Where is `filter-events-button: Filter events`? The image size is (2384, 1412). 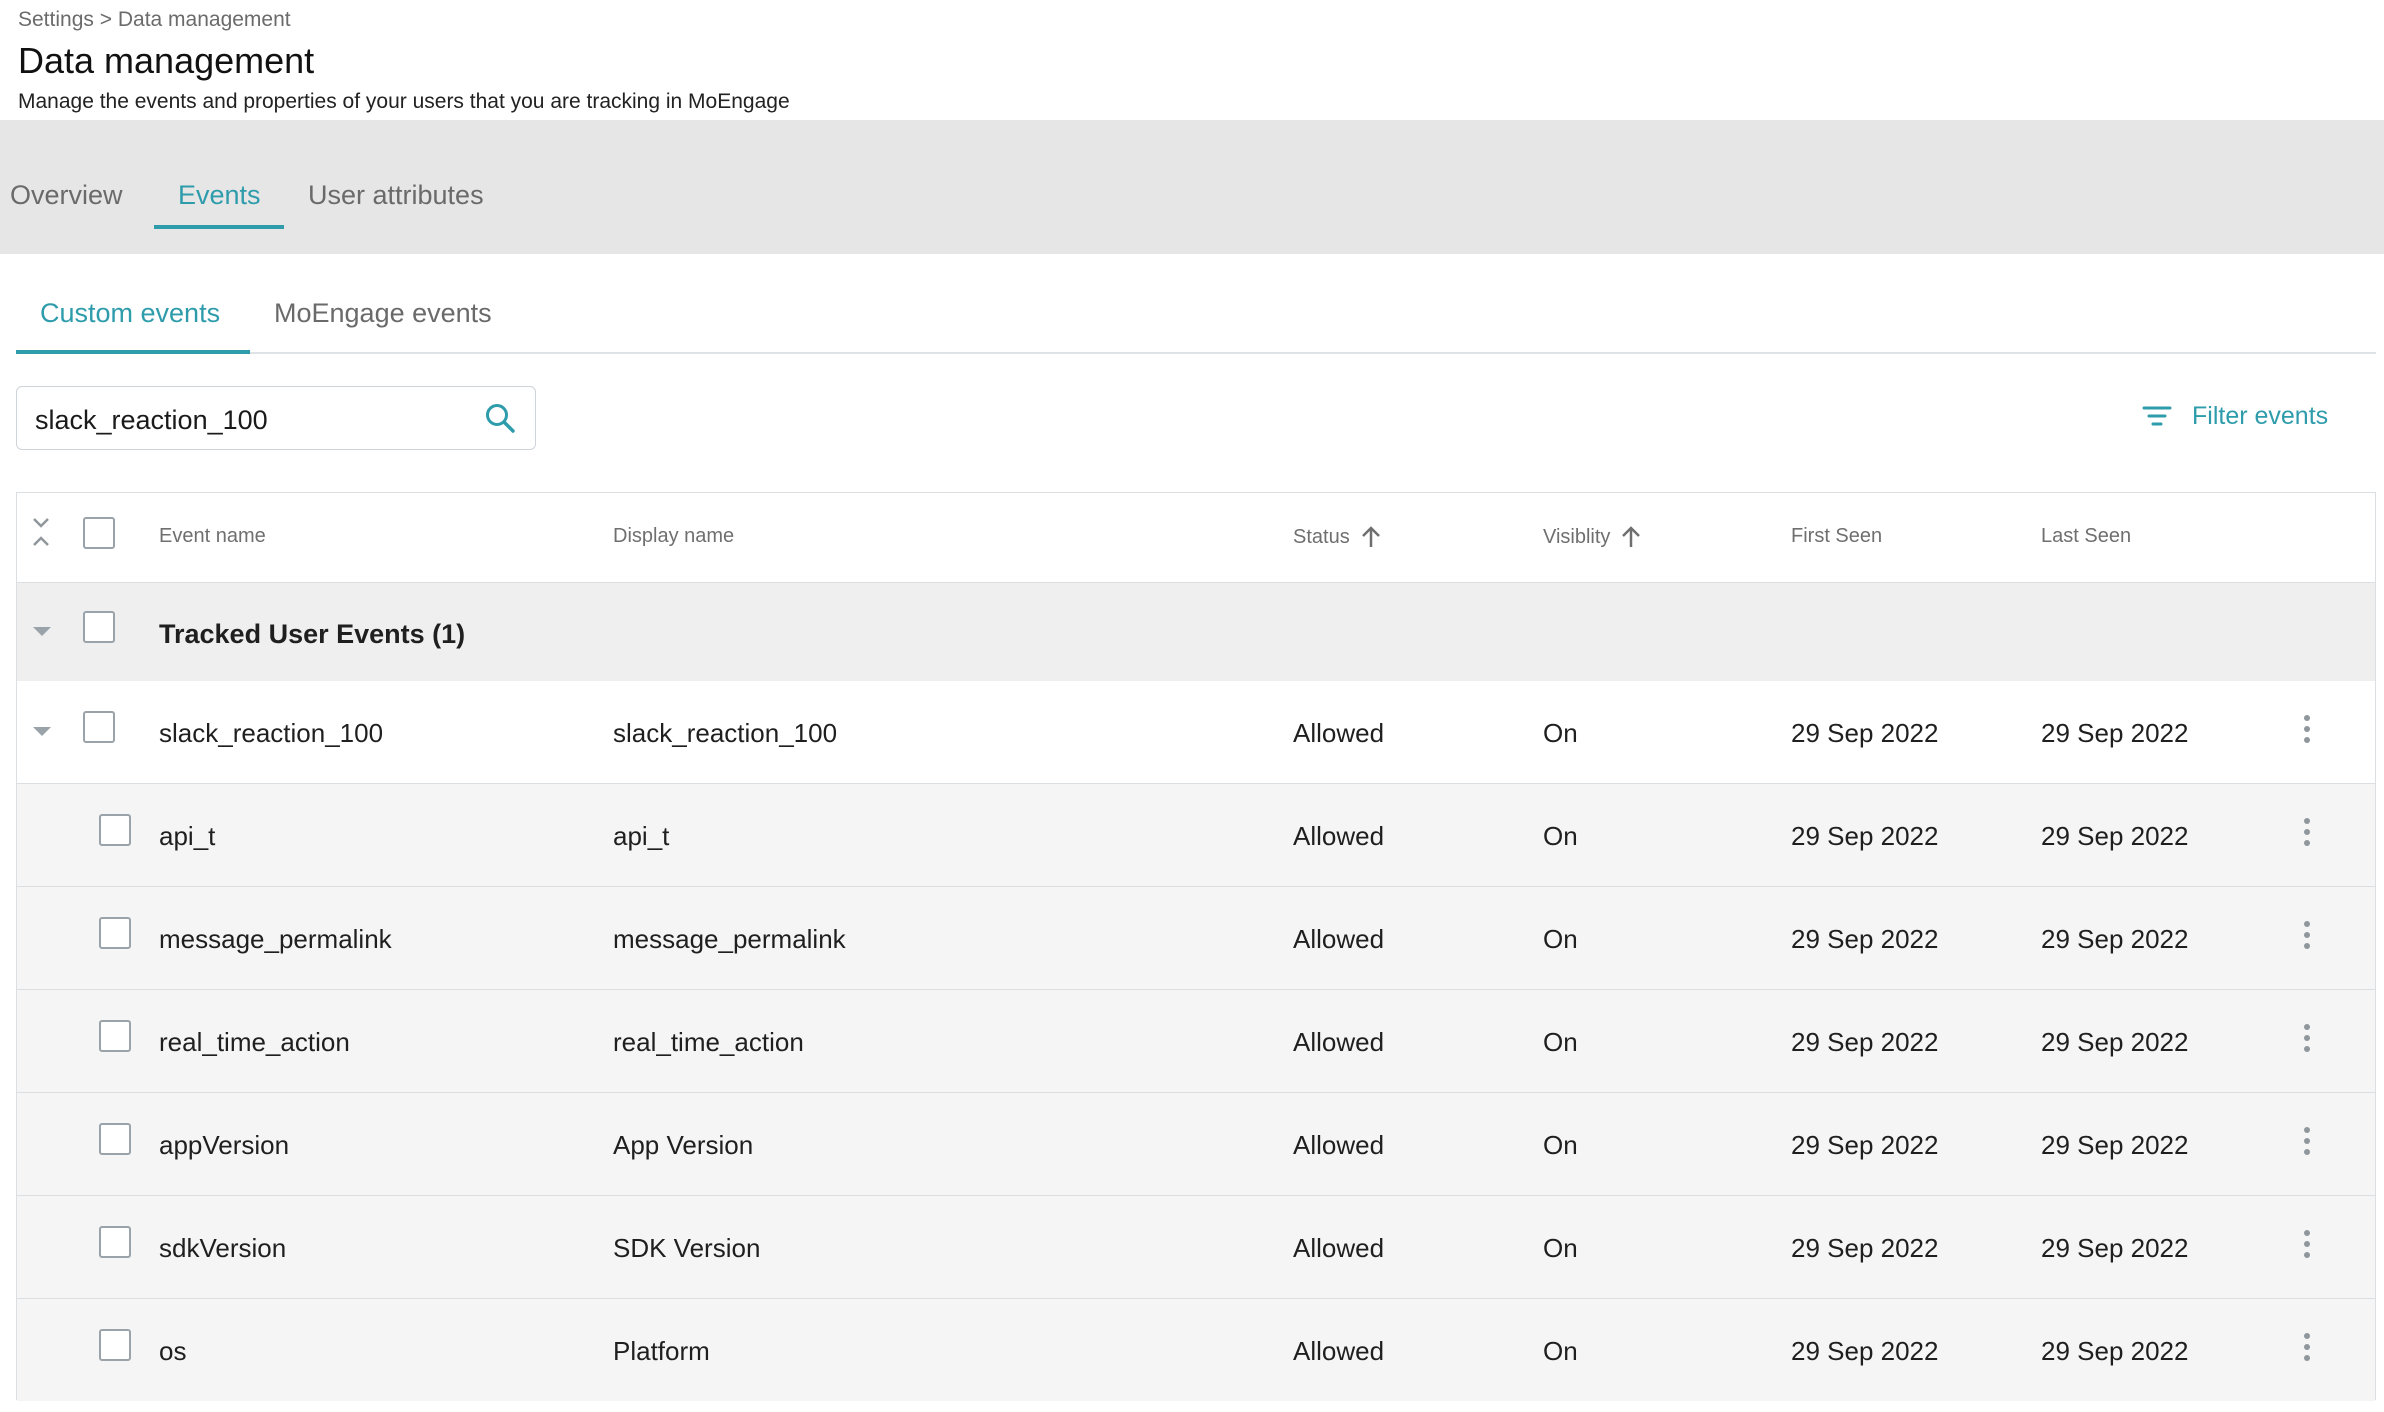 filter-events-button: Filter events is located at coordinates (2234, 416).